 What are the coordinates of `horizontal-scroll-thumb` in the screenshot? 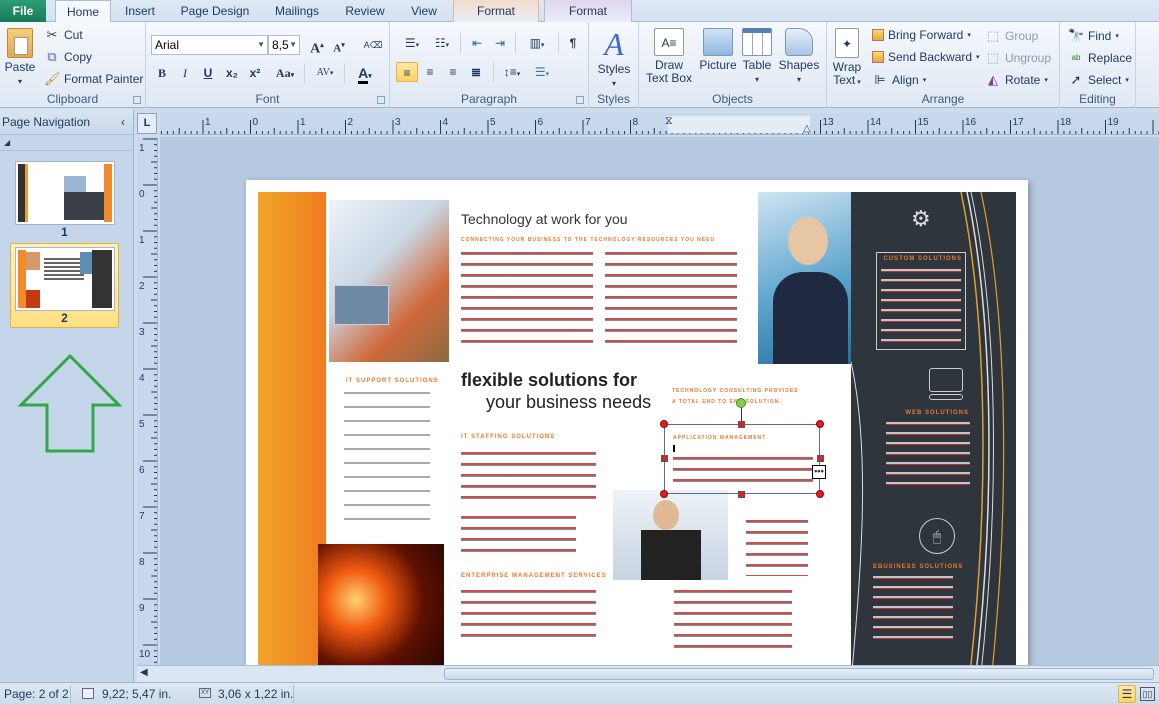 It's located at (799, 674).